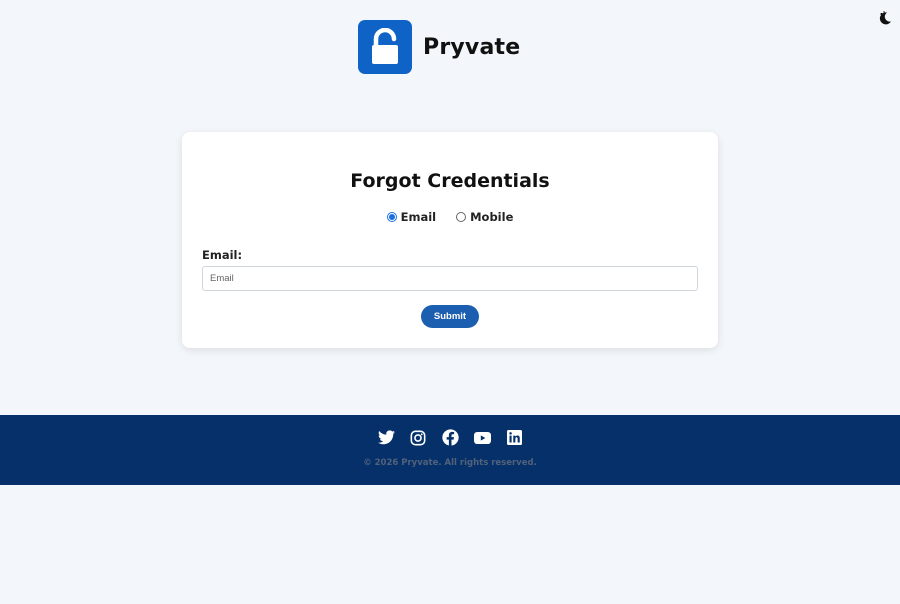 This screenshot has height=604, width=900. I want to click on logo-lock-icon, so click(385, 47).